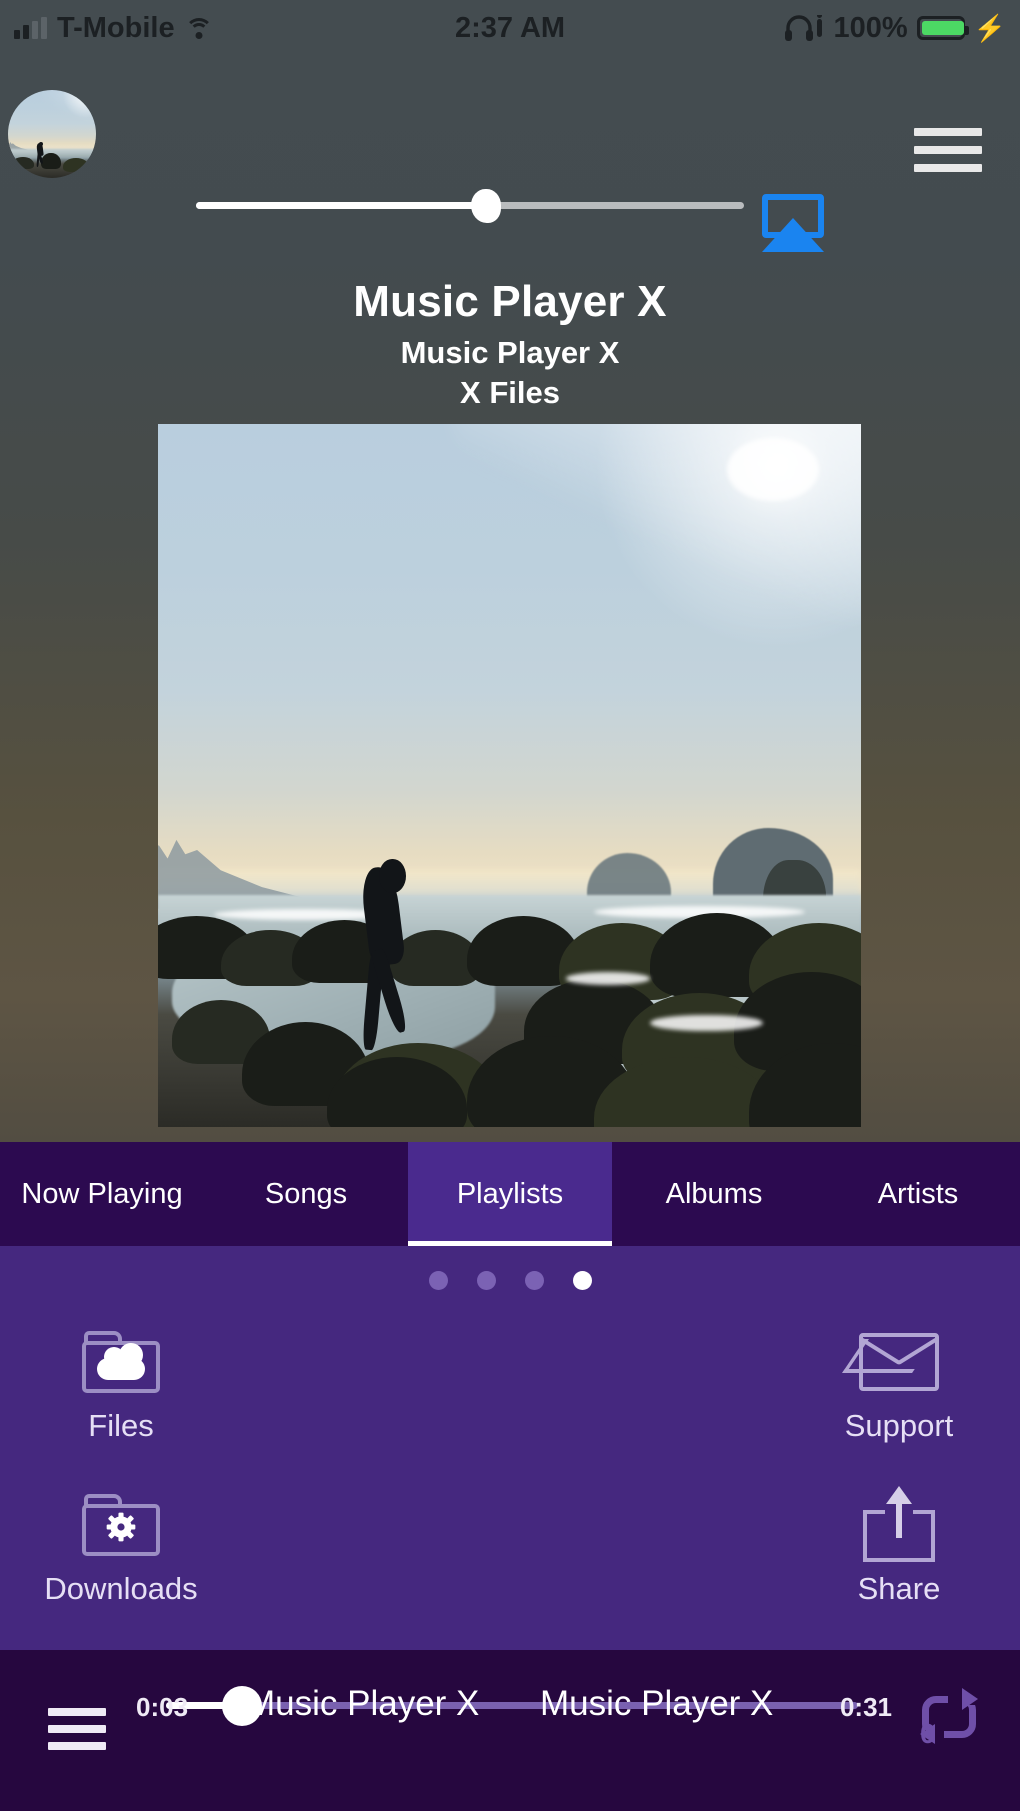 This screenshot has width=1020, height=1811. What do you see at coordinates (510, 1280) in the screenshot?
I see `page-indicator` at bounding box center [510, 1280].